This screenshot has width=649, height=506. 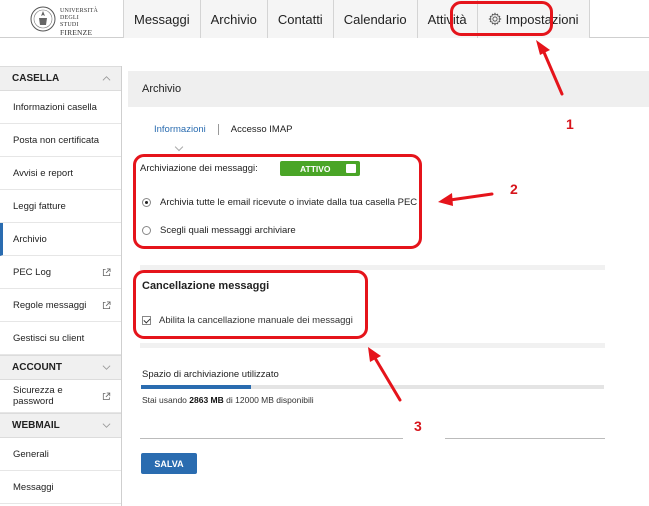 I want to click on annotation-number-3: 3, so click(x=418, y=426).